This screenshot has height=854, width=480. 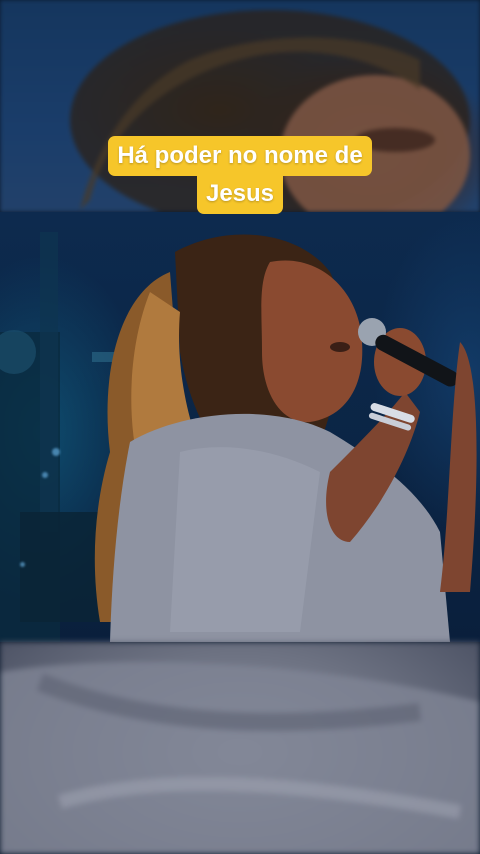 What do you see at coordinates (240, 194) in the screenshot?
I see `caption-line-2: Jesus` at bounding box center [240, 194].